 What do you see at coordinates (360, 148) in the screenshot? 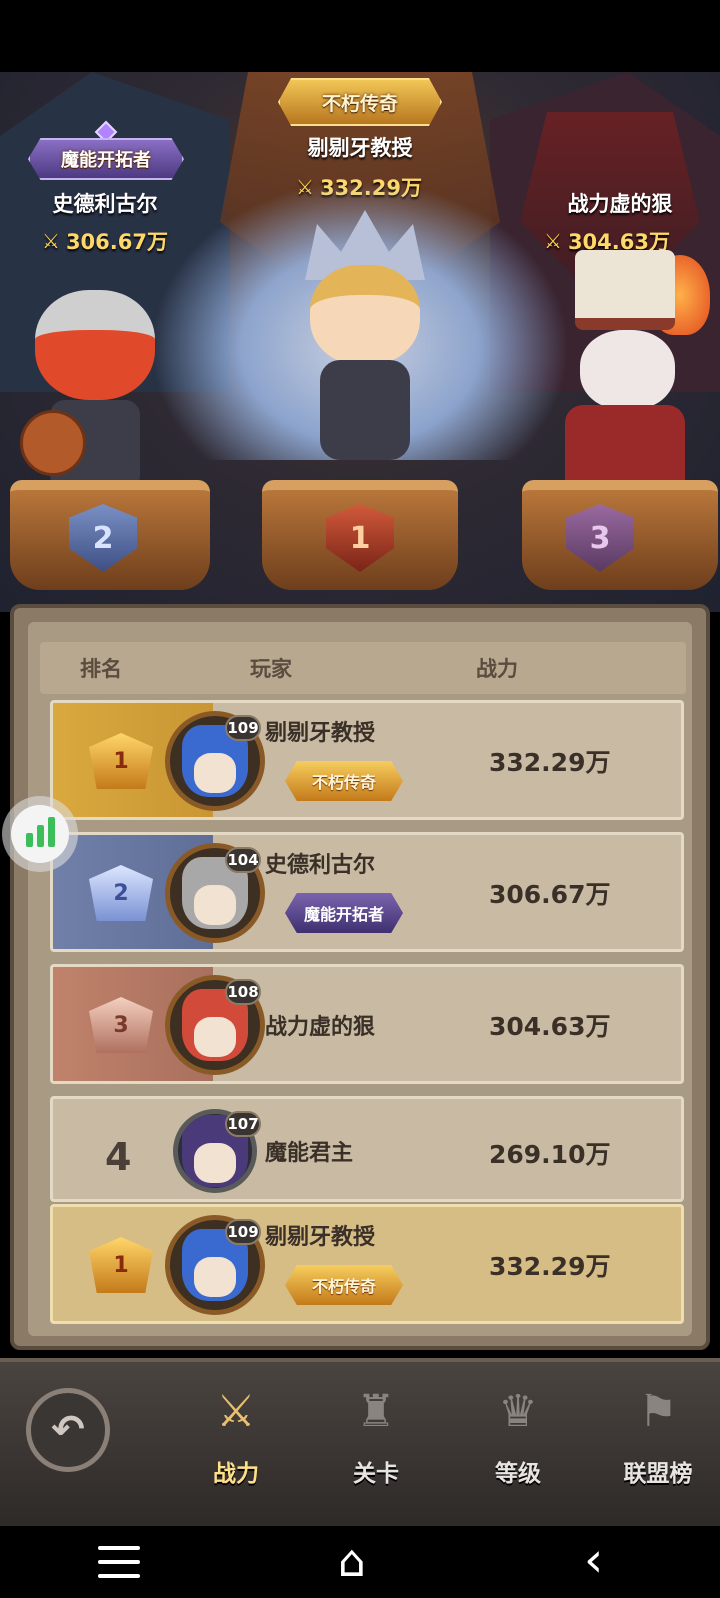
I see `first-player-name: 剔剔牙教授` at bounding box center [360, 148].